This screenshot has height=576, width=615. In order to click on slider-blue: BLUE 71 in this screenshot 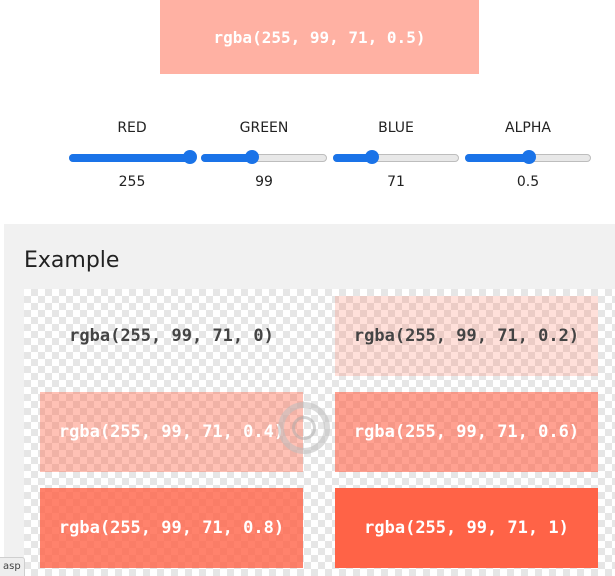, I will do `click(396, 153)`.